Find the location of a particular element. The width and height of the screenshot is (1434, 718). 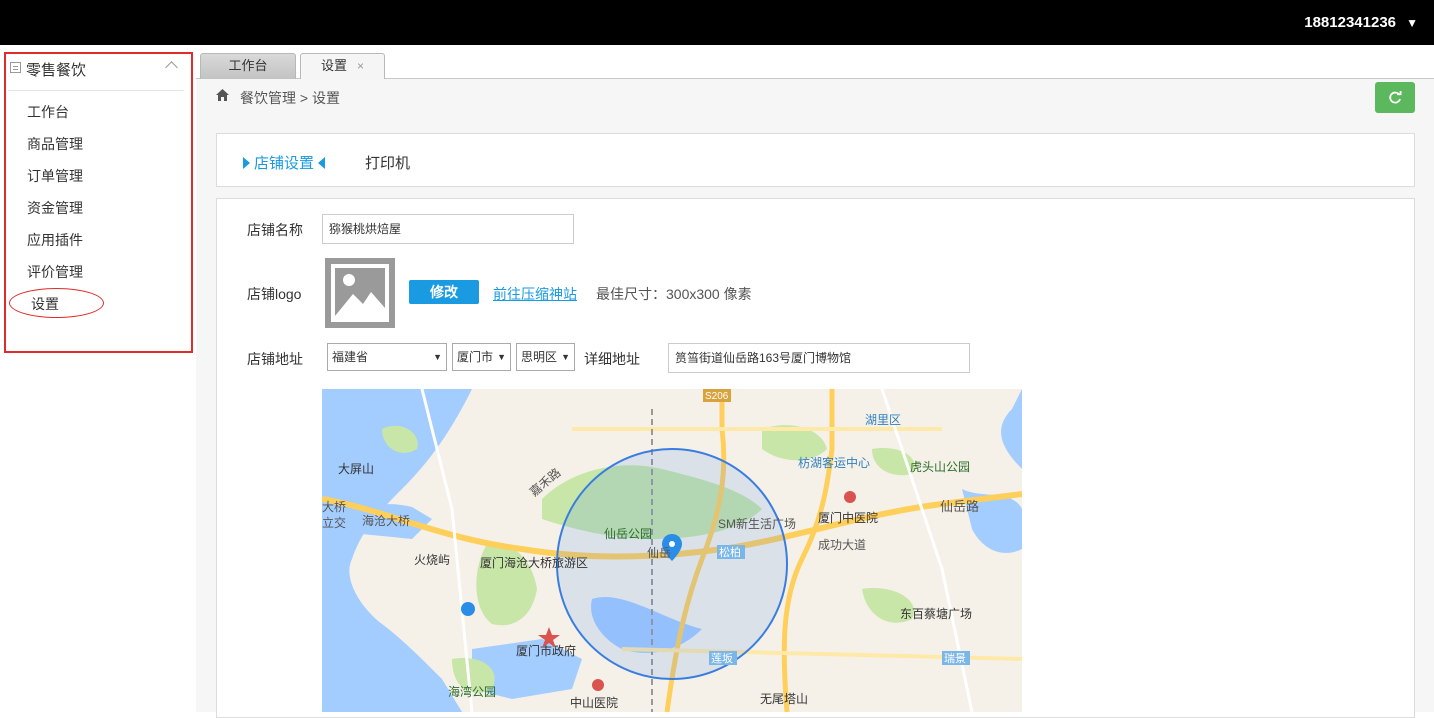

breadcrumb: 餐饮管理 > 设置 is located at coordinates (290, 98).